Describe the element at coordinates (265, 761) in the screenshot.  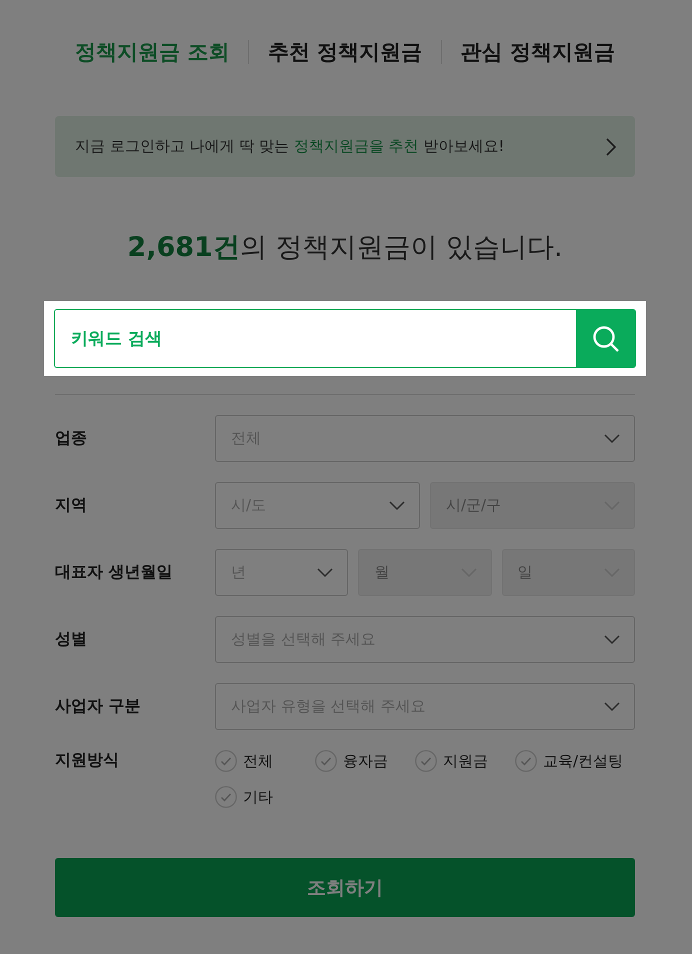
I see `checkbox-option: 전체` at that location.